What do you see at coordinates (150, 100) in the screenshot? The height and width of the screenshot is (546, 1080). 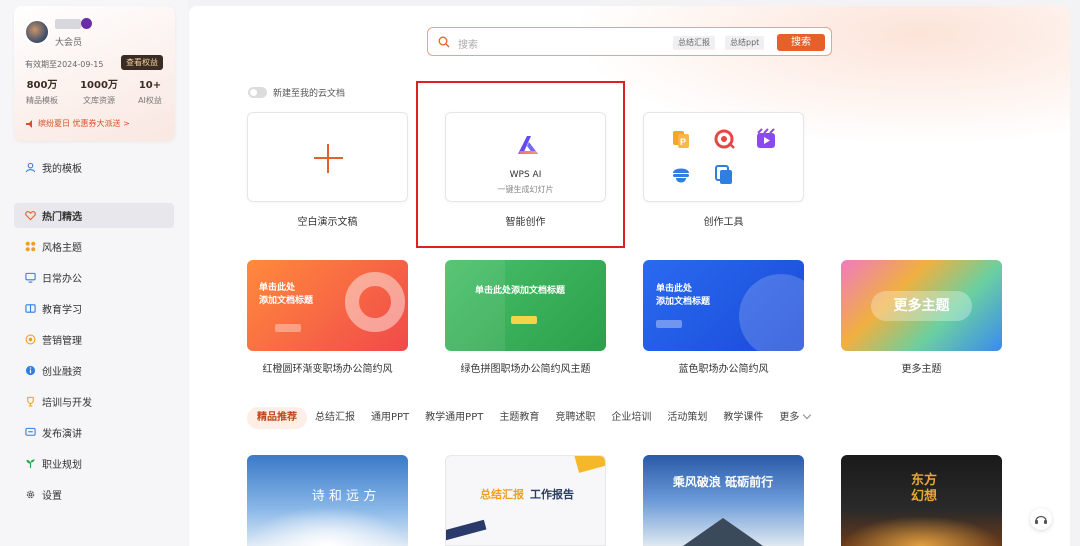 I see `stat-label: AI权益` at bounding box center [150, 100].